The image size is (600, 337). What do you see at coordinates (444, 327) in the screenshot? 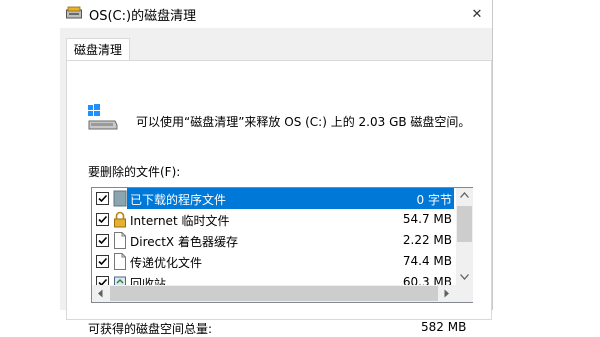
I see `total-space-value: 582 MB` at bounding box center [444, 327].